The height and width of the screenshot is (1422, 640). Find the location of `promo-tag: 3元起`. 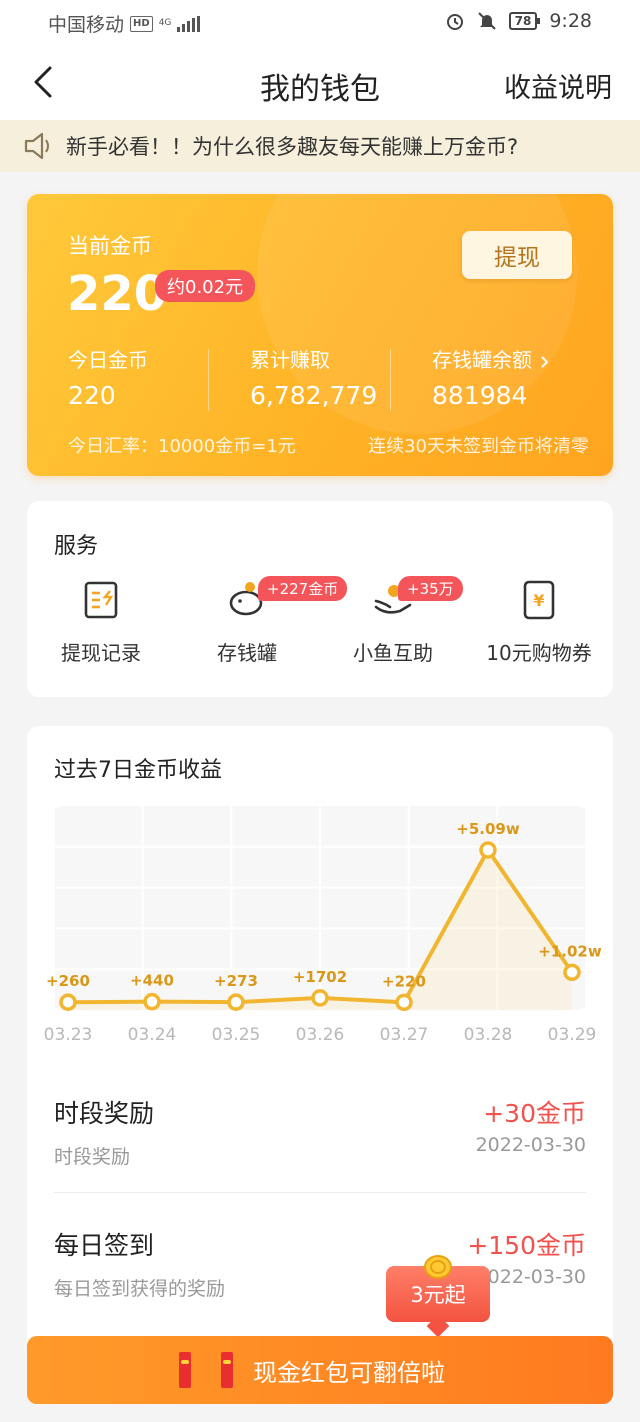

promo-tag: 3元起 is located at coordinates (438, 1295).